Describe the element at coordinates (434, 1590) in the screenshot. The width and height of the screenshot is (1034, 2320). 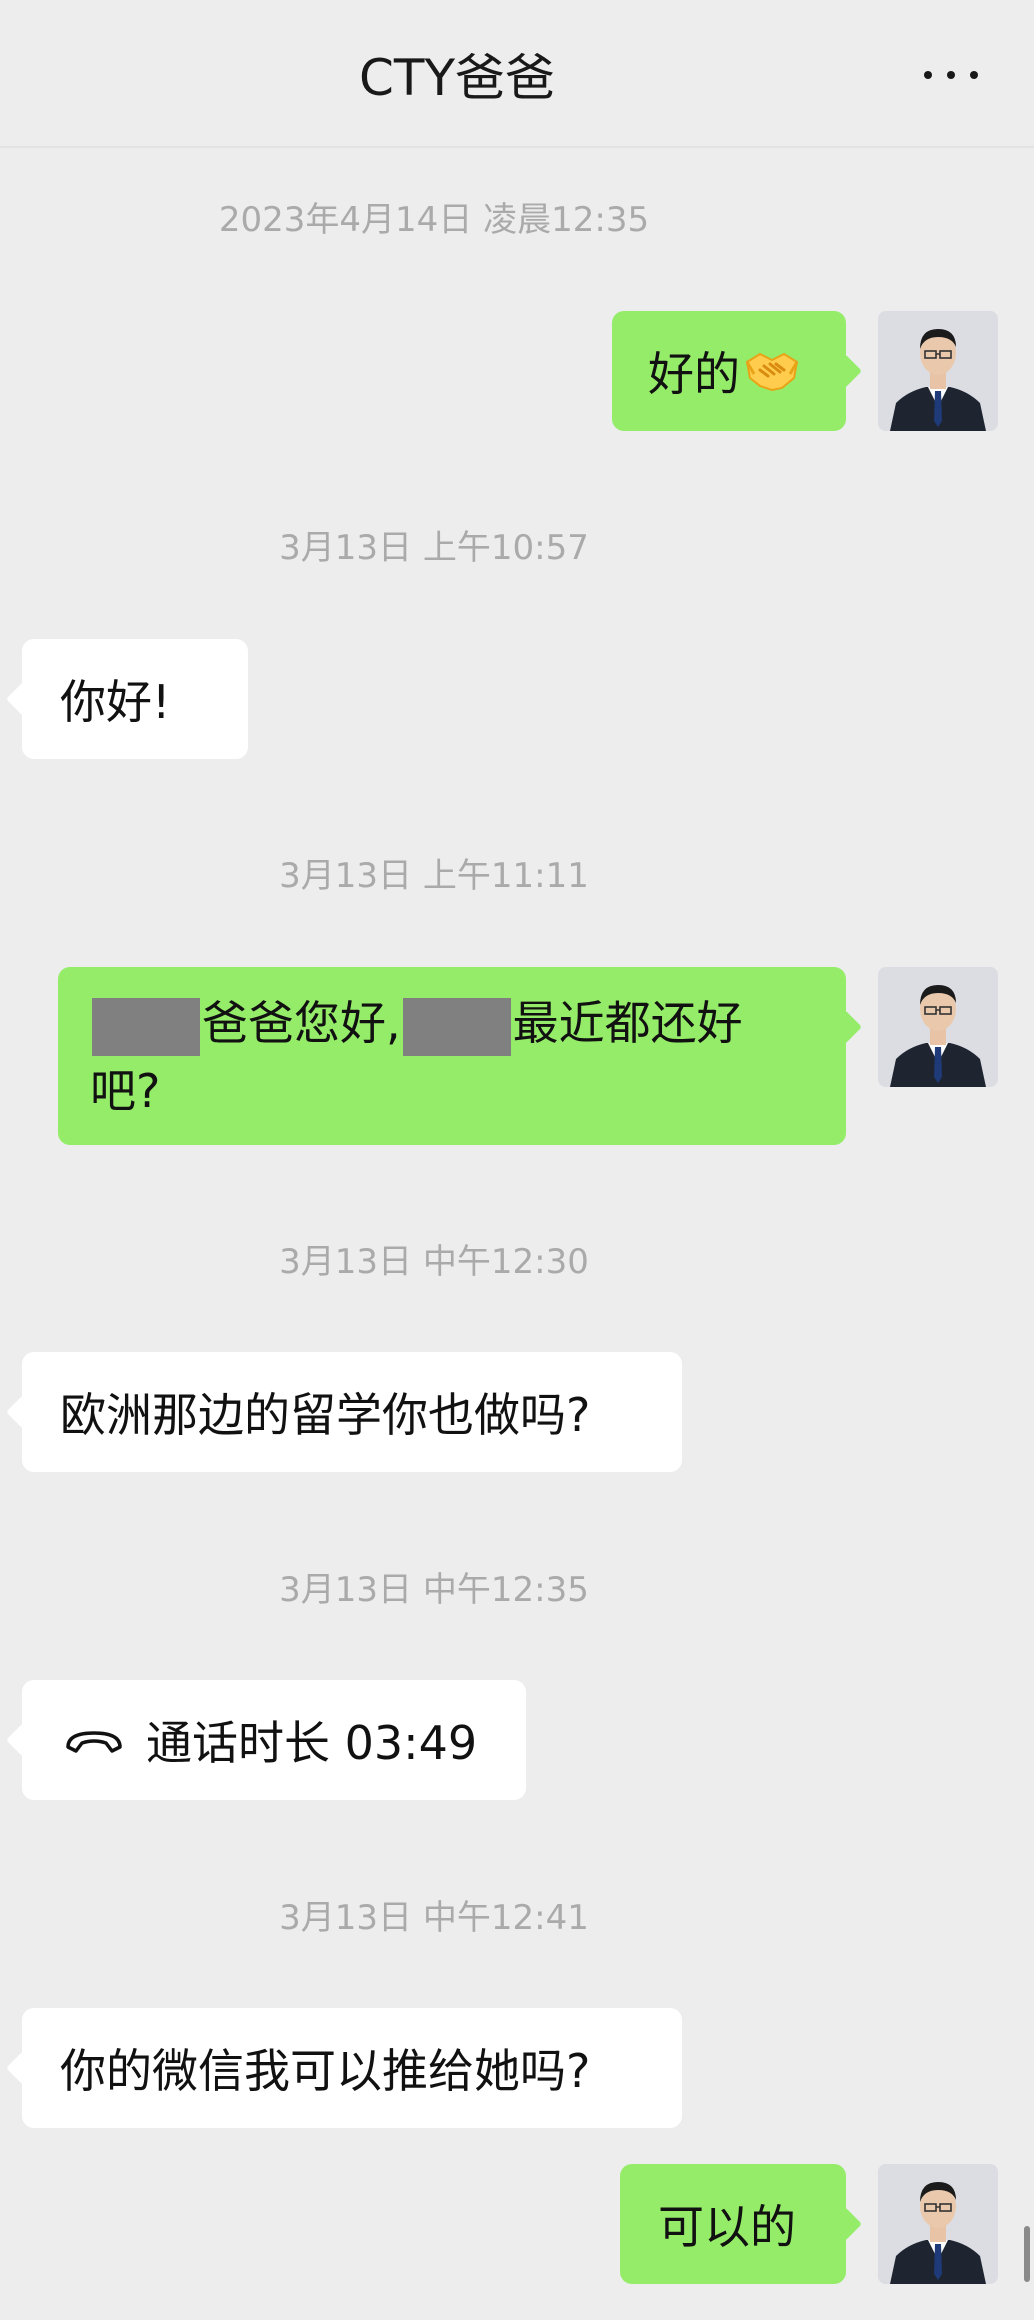
I see `message-timestamp: 3月13日 中午12:35` at that location.